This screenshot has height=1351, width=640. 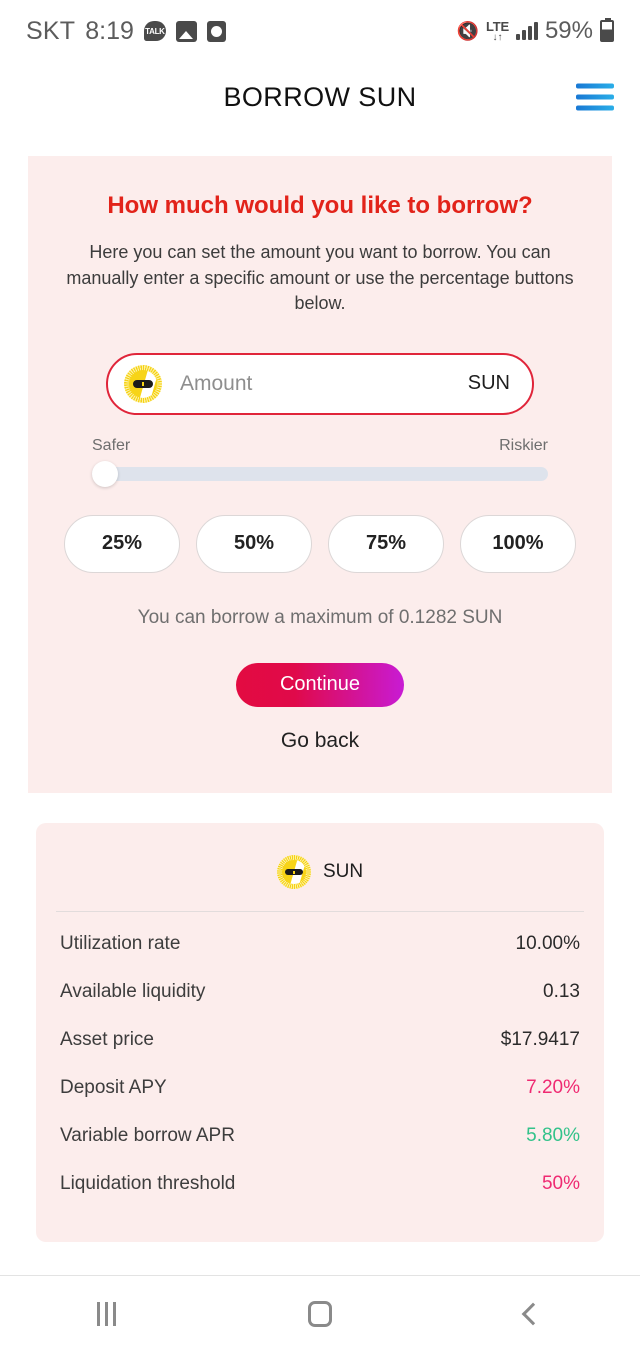 What do you see at coordinates (540, 1039) in the screenshot?
I see `stat-value: $17.9417` at bounding box center [540, 1039].